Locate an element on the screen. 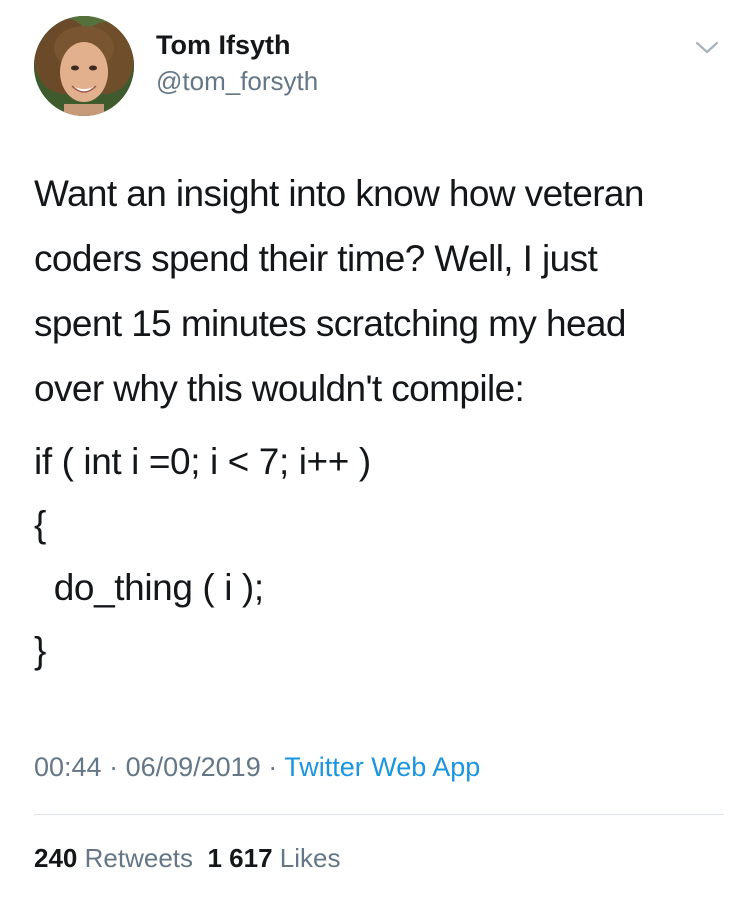 The height and width of the screenshot is (897, 750). profile-photo is located at coordinates (84, 66).